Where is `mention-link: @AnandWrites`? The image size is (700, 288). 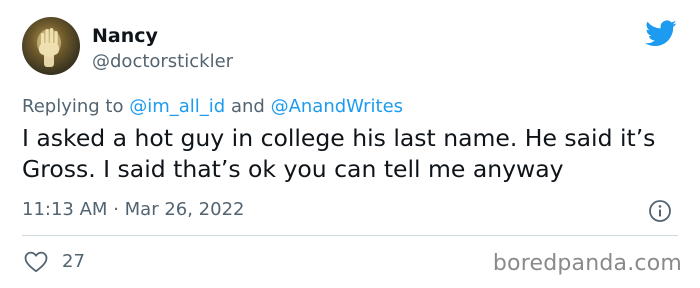 mention-link: @AnandWrites is located at coordinates (337, 106).